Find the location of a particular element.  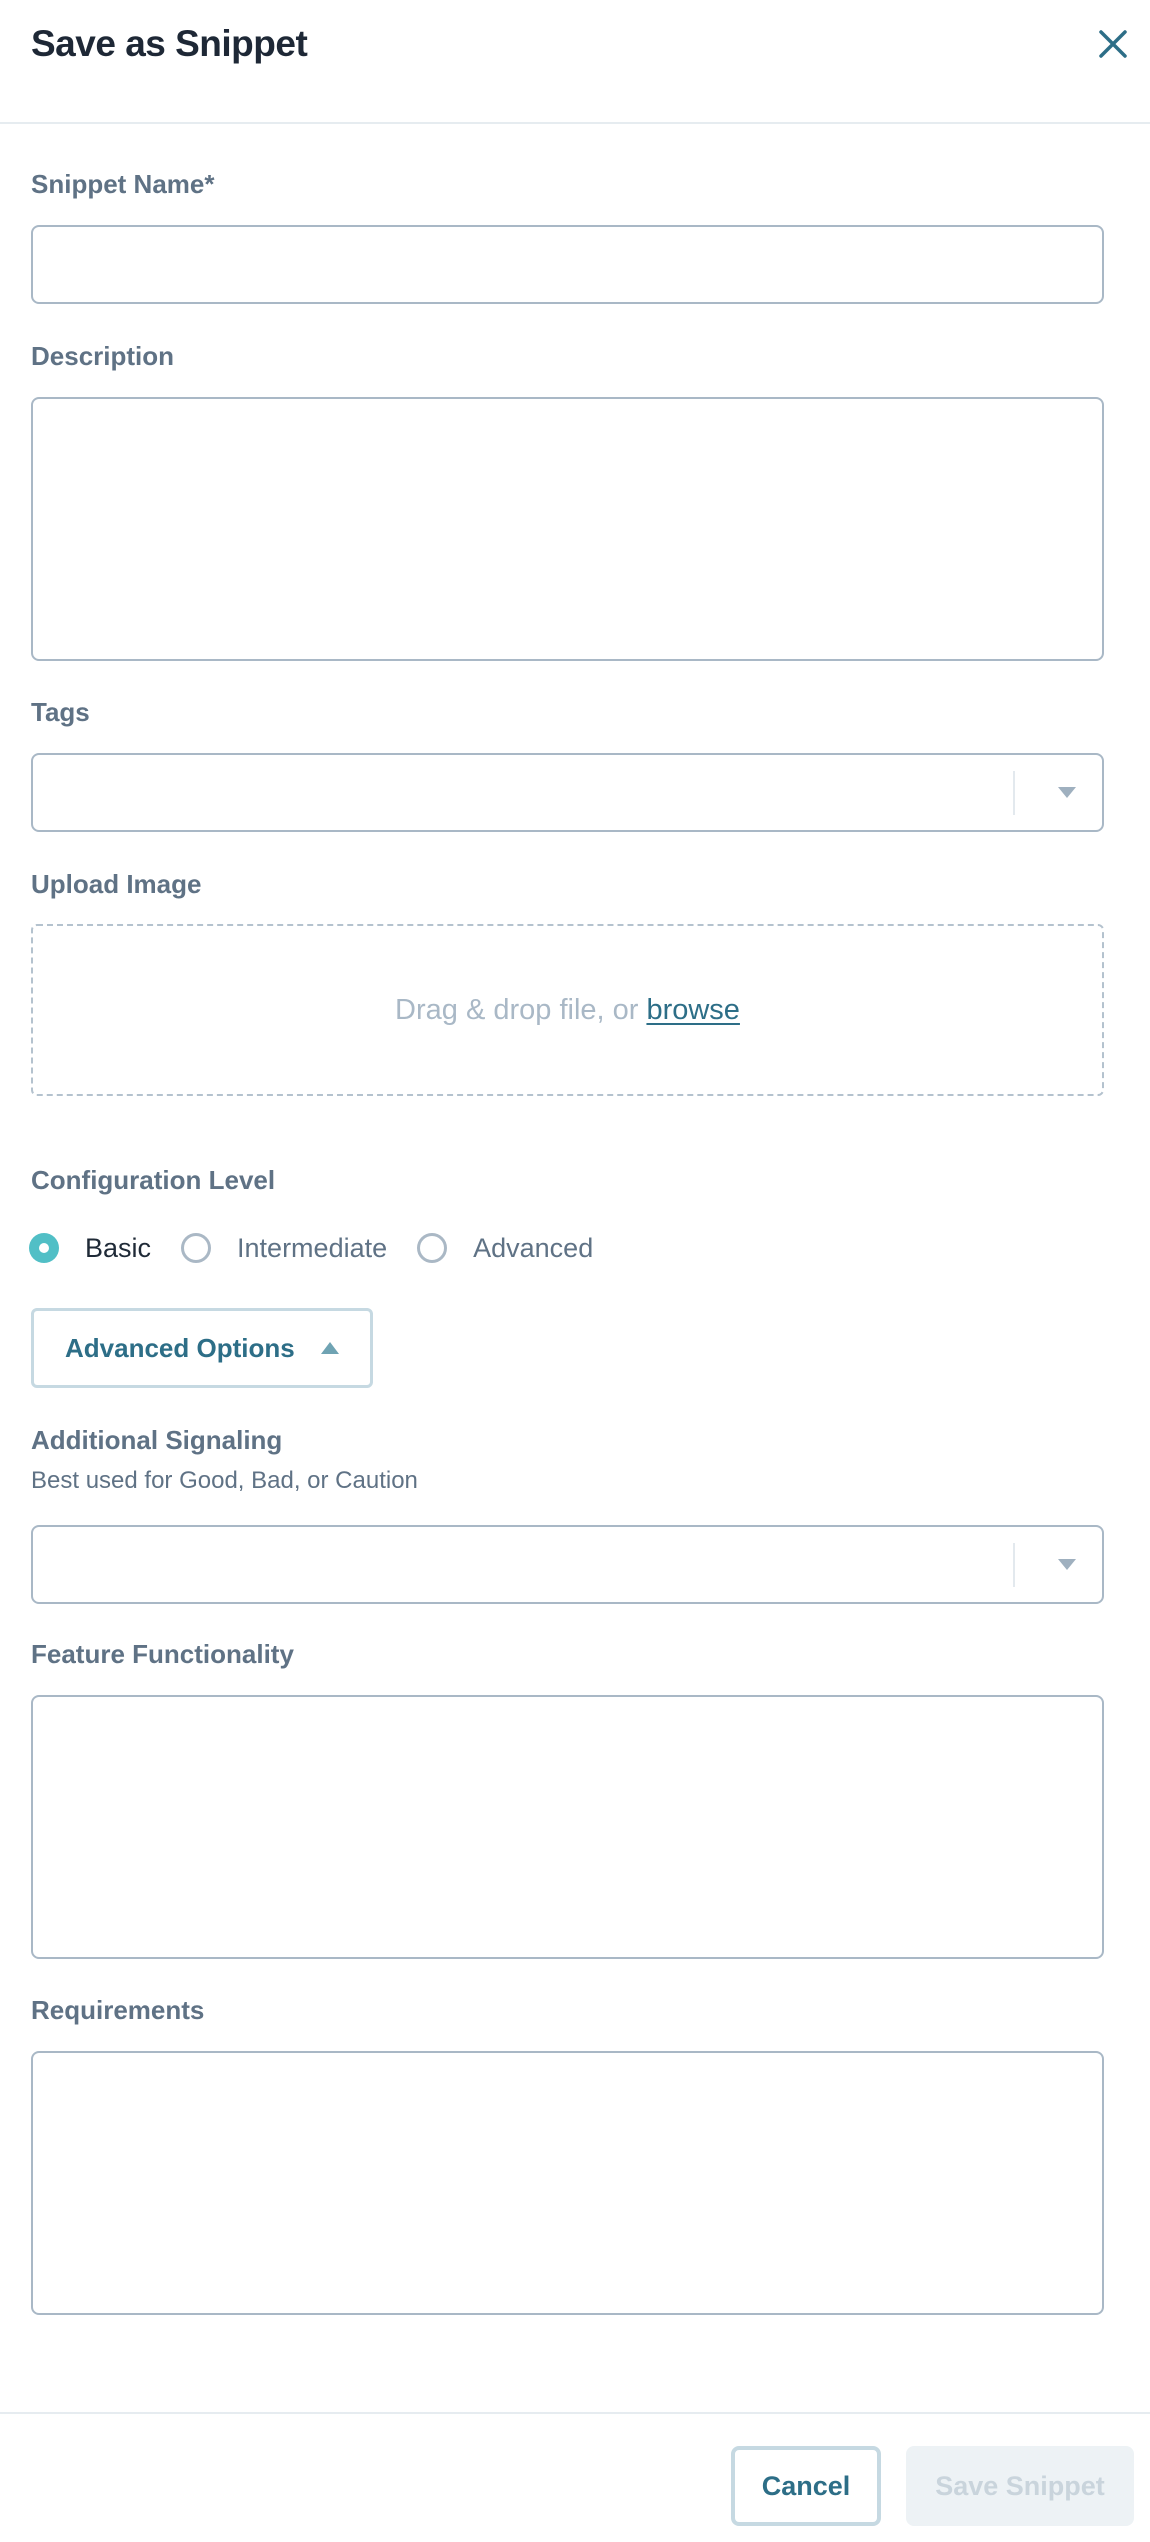

additional-signaling-select is located at coordinates (567, 1564).